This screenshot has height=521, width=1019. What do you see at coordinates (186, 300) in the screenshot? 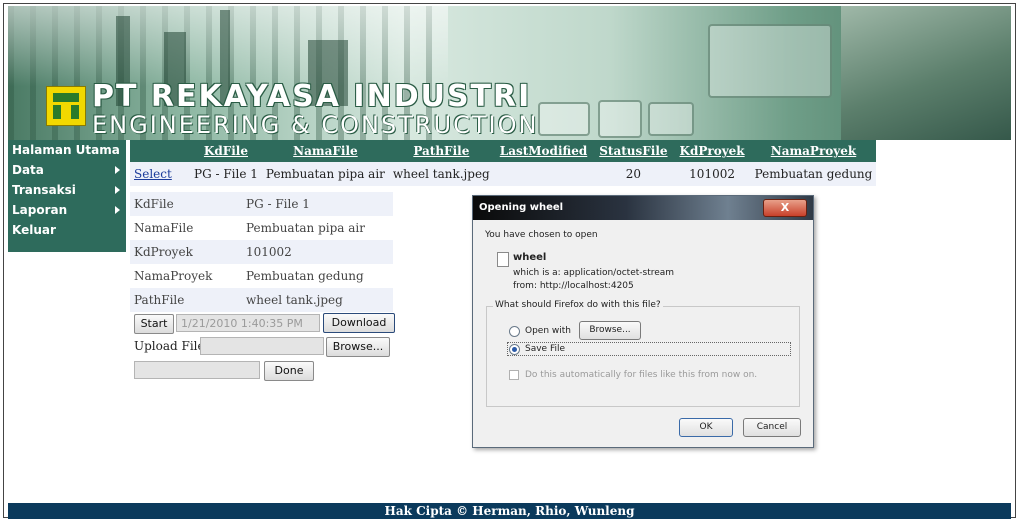
I see `detail-label: PathFile` at bounding box center [186, 300].